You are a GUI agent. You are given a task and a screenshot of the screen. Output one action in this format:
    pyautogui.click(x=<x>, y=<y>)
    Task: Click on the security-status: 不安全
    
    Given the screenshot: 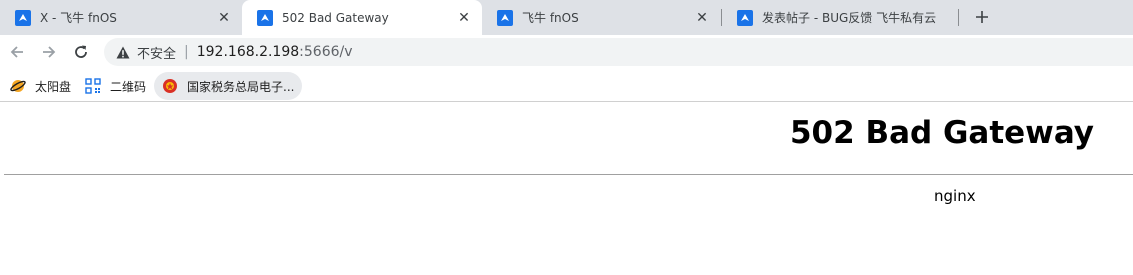 What is the action you would take?
    pyautogui.click(x=156, y=52)
    